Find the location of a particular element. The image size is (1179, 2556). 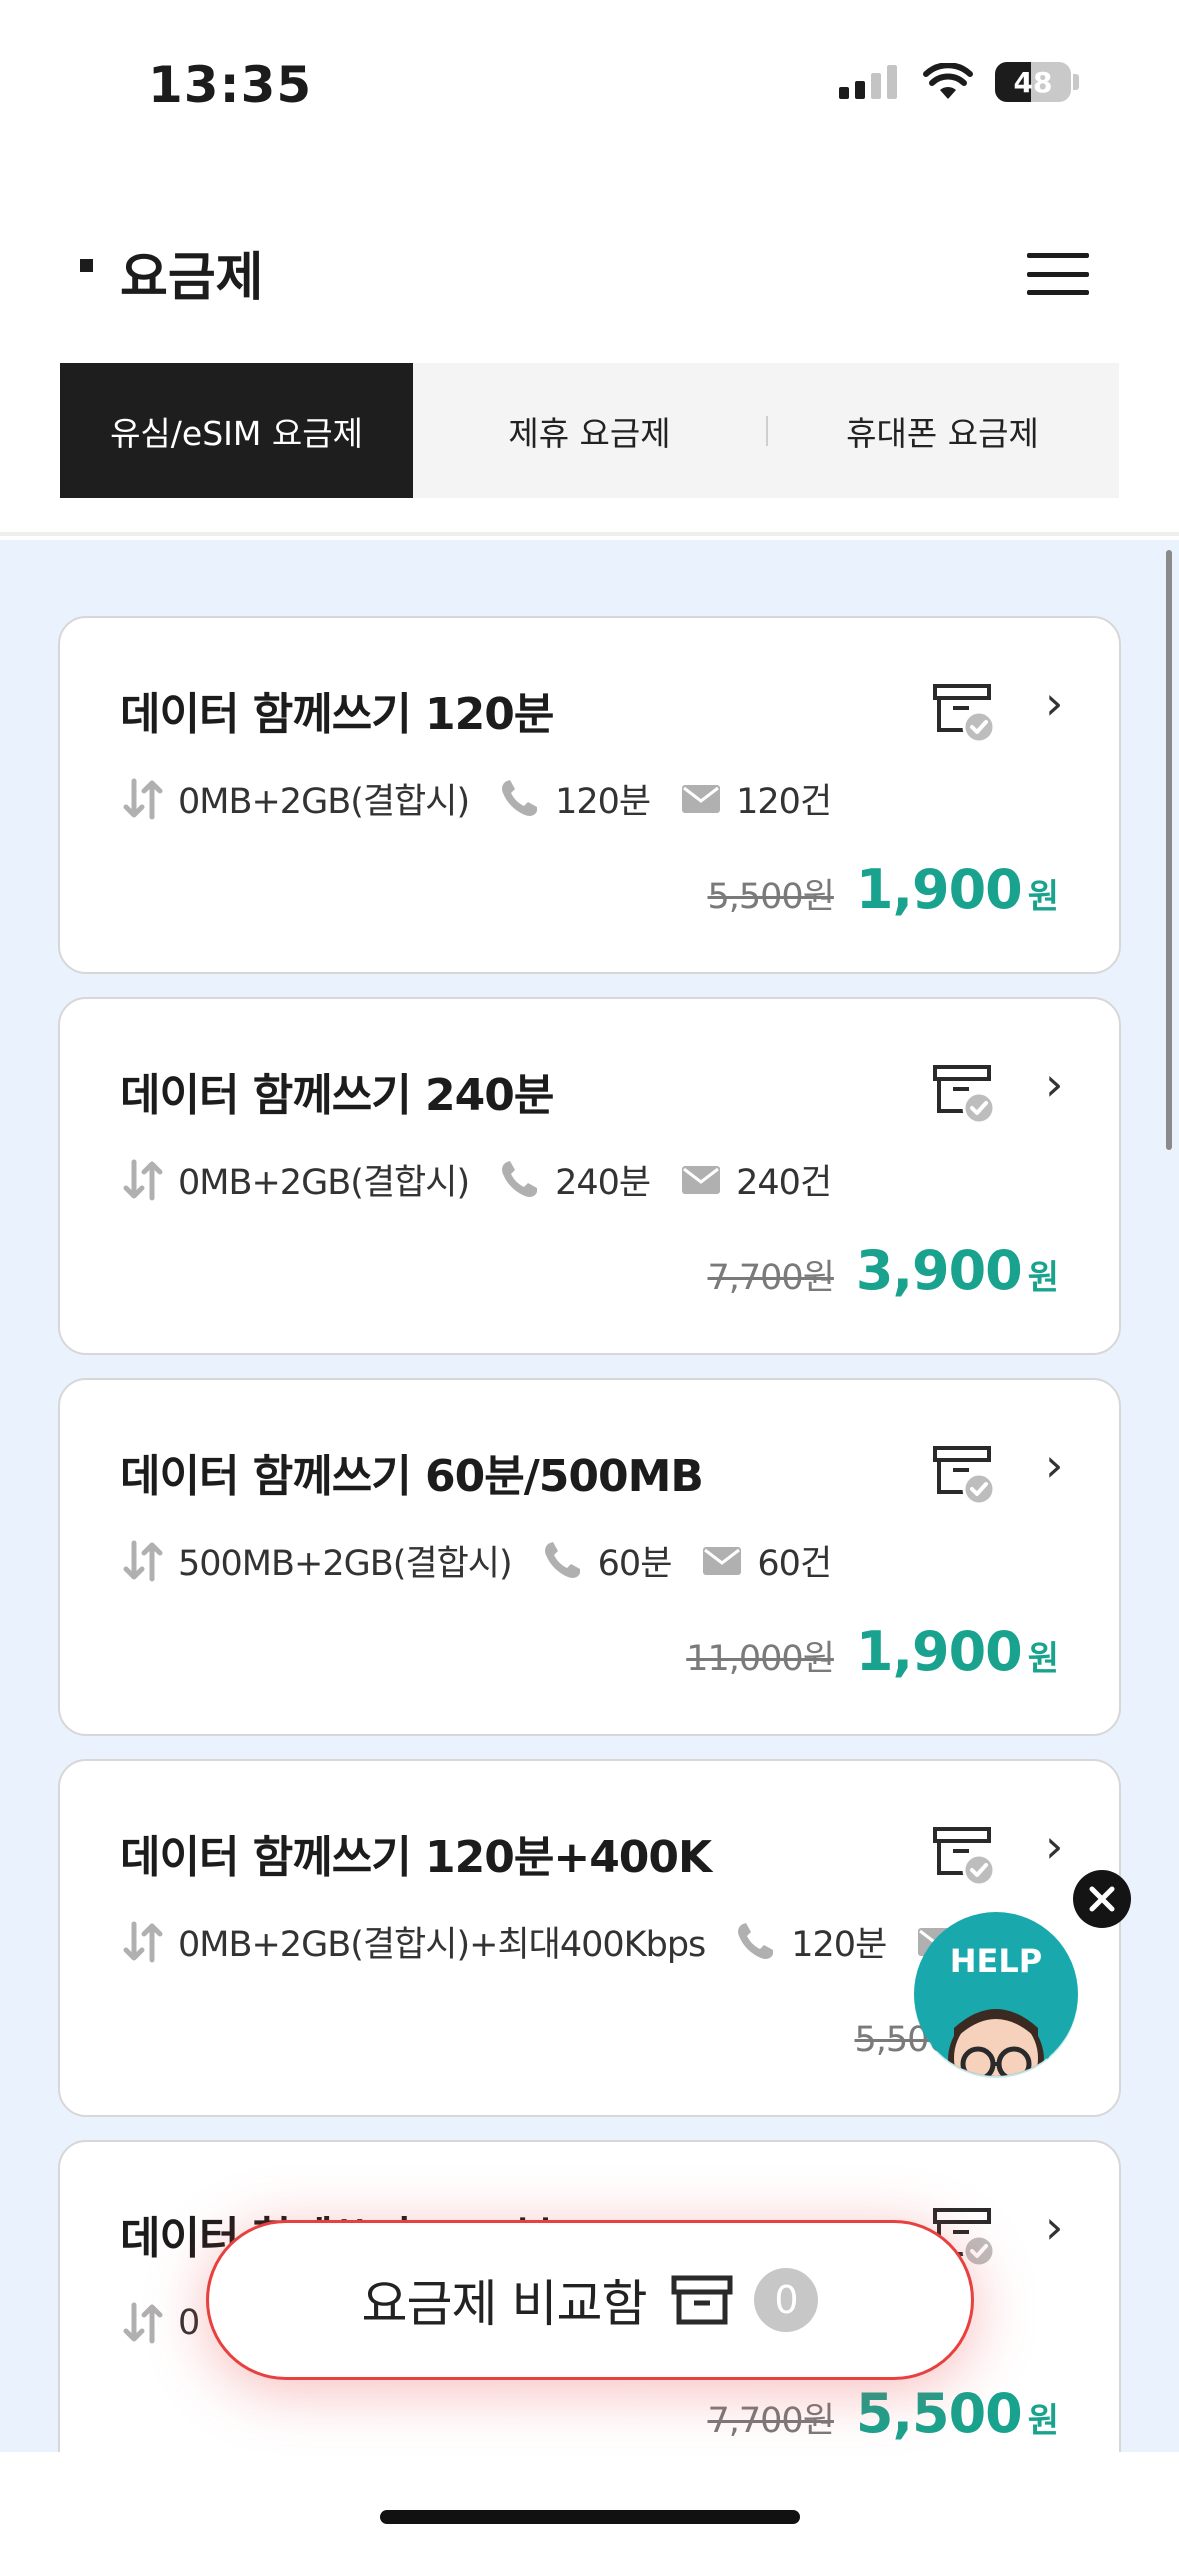

battery-percent: 48 is located at coordinates (1033, 82).